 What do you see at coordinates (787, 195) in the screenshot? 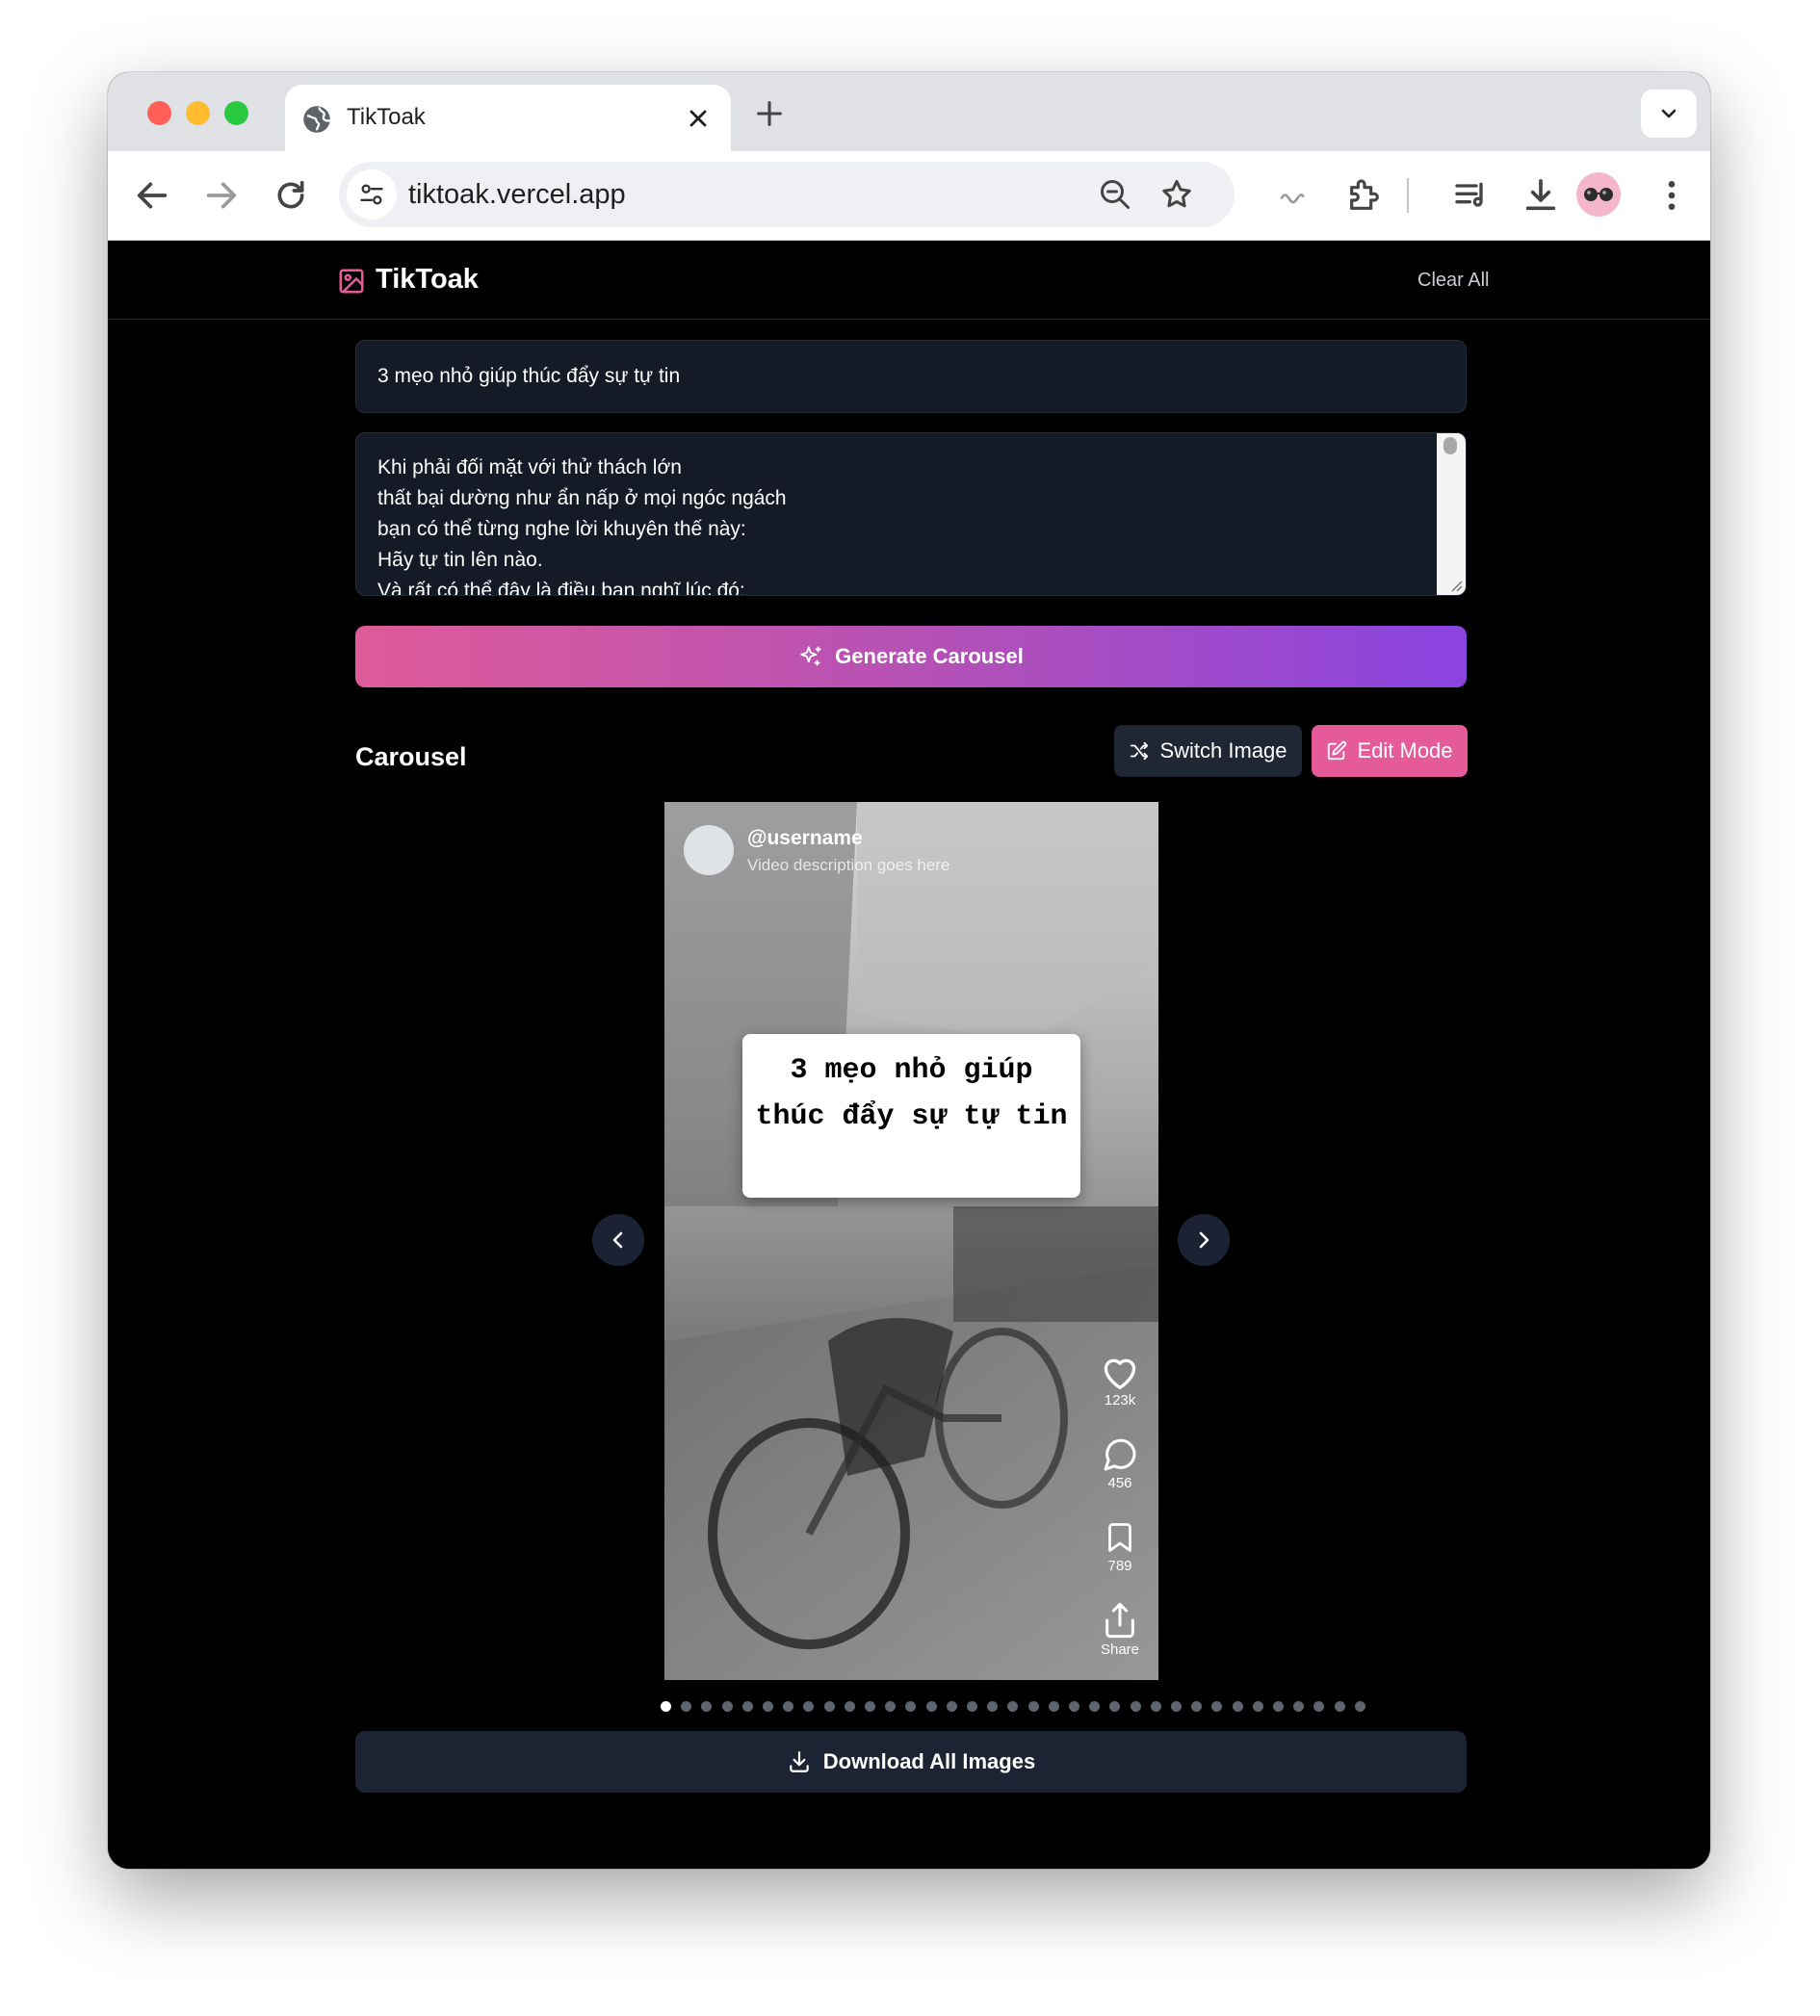
I see `address-bar: tiktoak.vercel.app` at bounding box center [787, 195].